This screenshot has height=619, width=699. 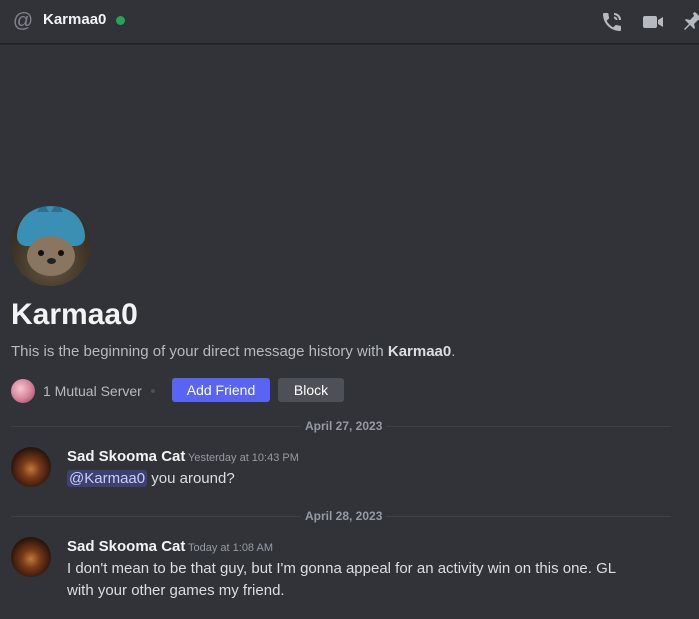 I want to click on intro-suffix: ., so click(x=453, y=351).